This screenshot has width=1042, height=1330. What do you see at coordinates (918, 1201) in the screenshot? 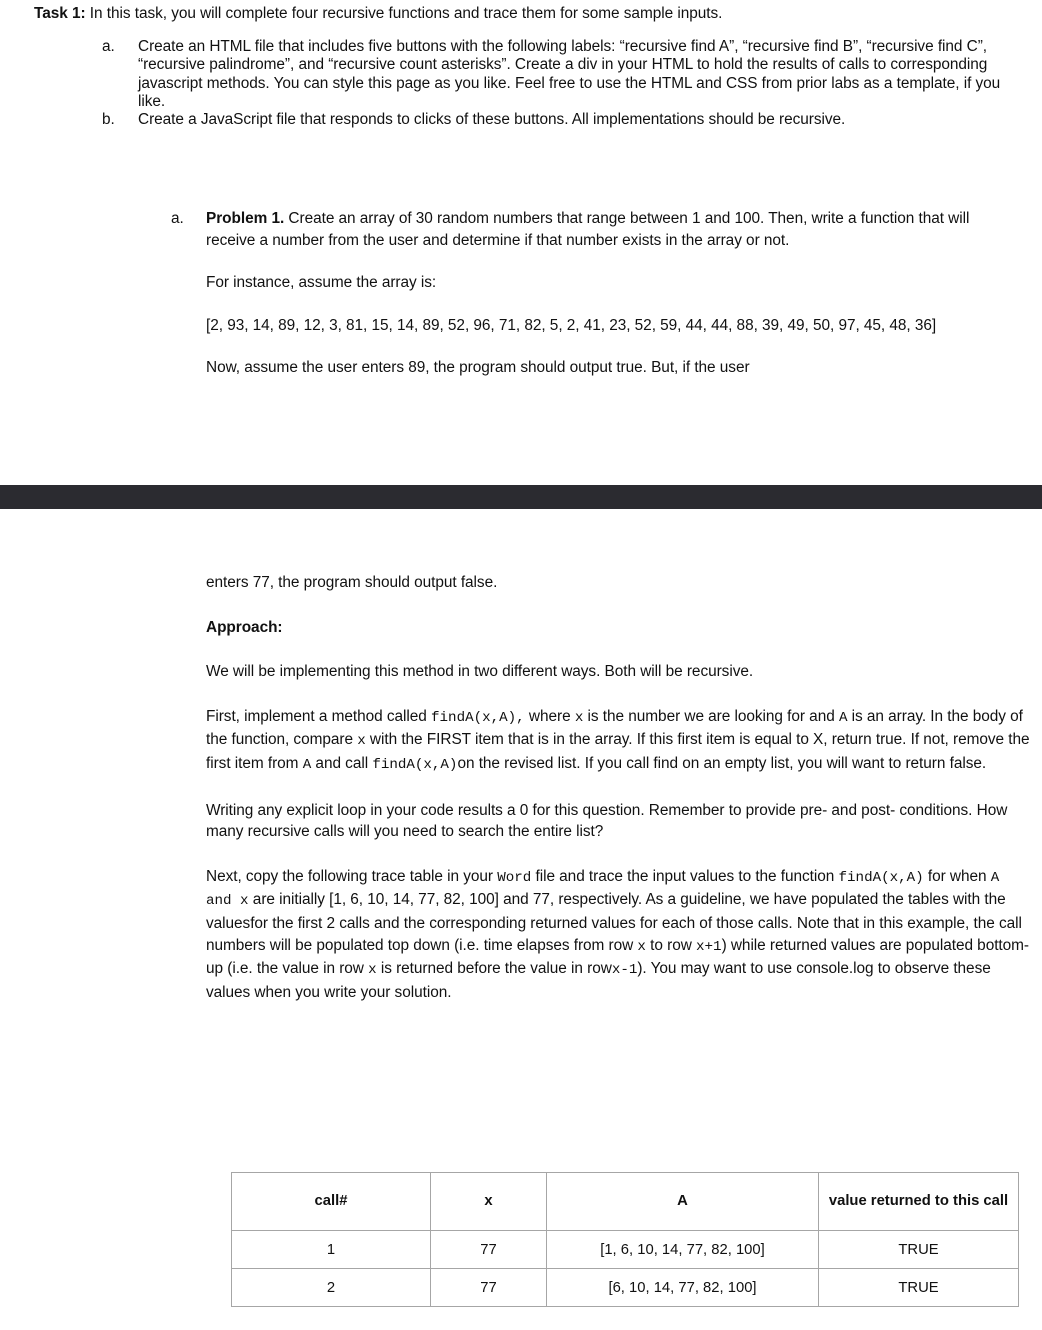
I see `column-header-value-returned: value returned to this call` at bounding box center [918, 1201].